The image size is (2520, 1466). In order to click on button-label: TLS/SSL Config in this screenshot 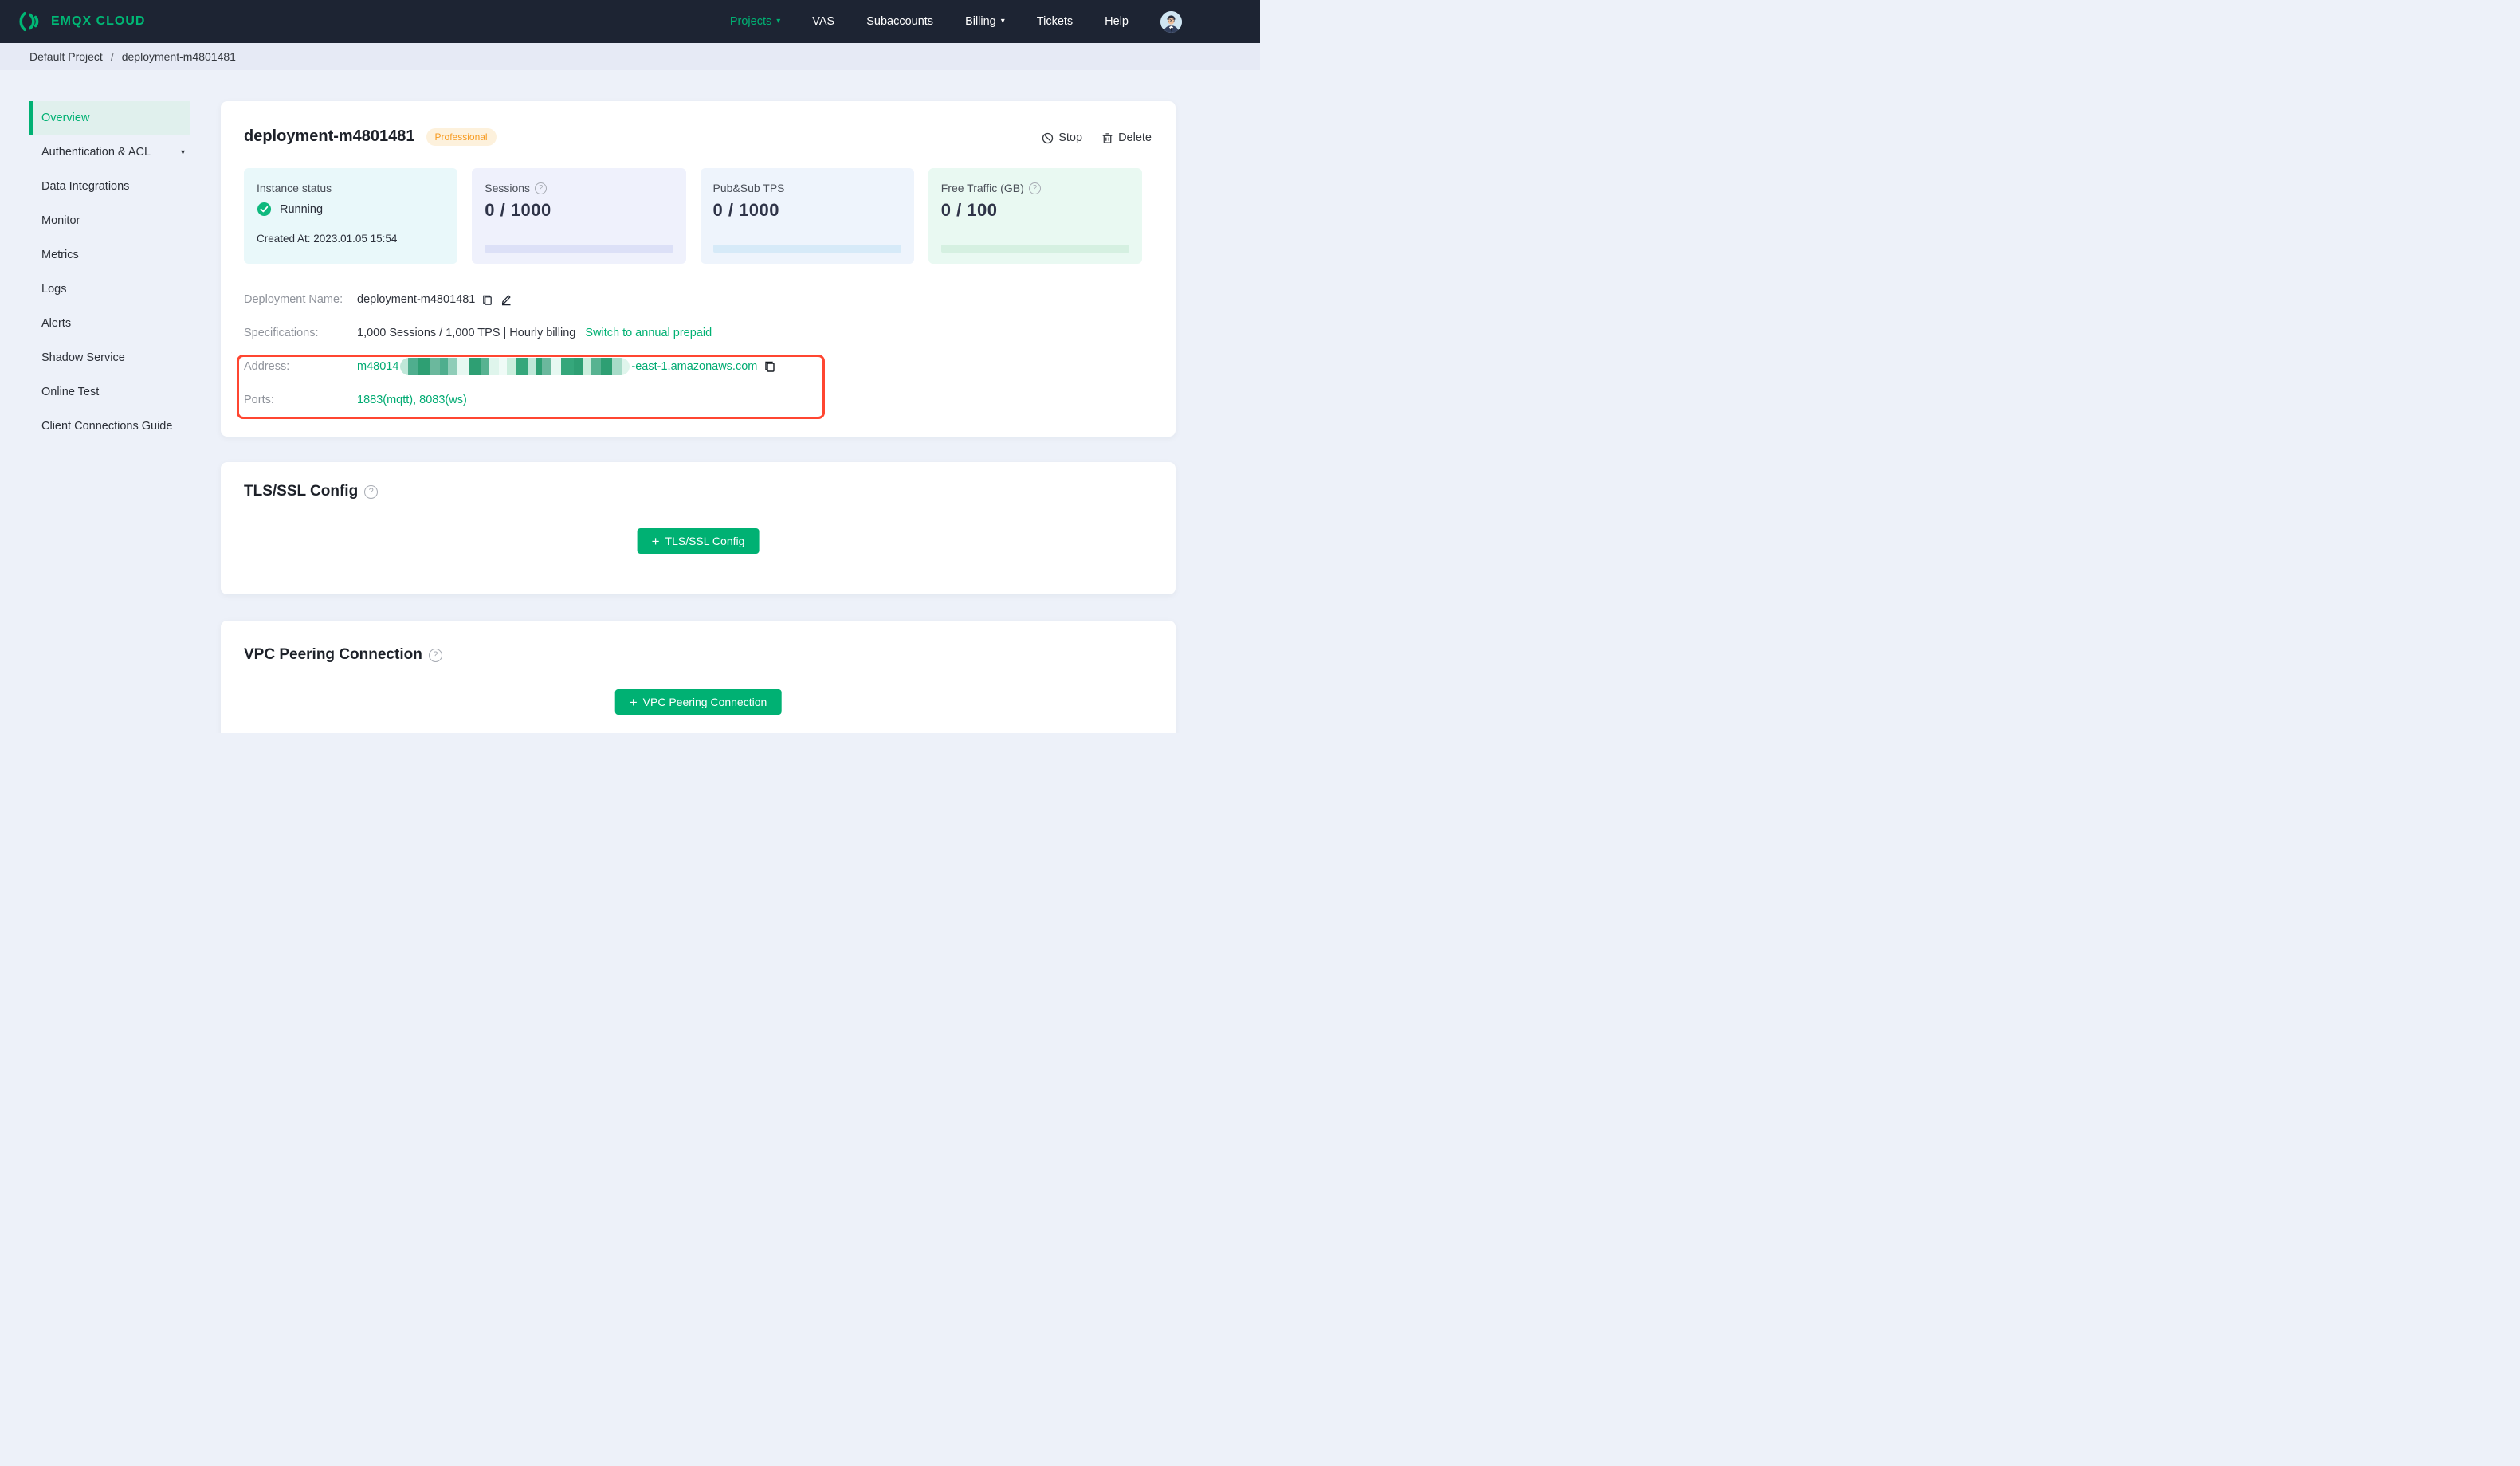, I will do `click(705, 541)`.